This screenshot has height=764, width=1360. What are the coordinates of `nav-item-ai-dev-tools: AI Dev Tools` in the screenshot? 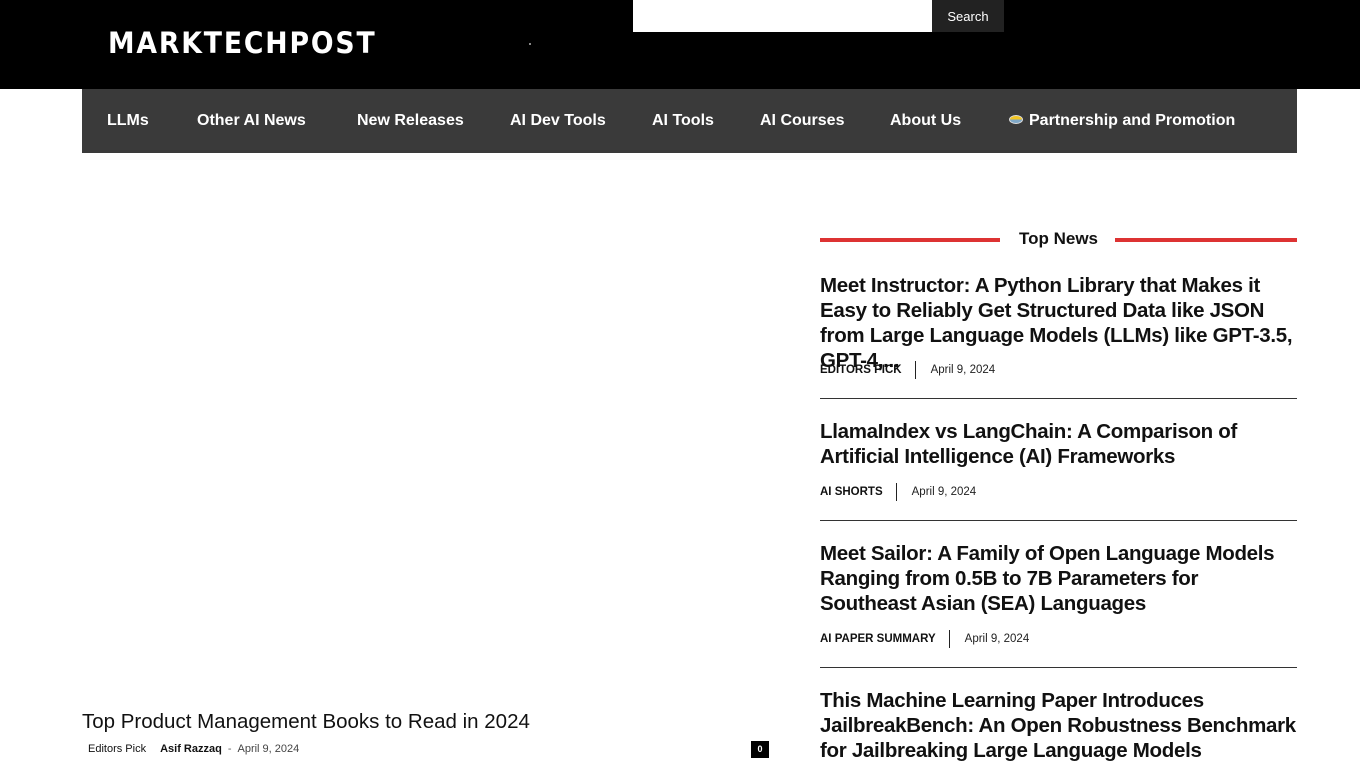 It's located at (558, 121).